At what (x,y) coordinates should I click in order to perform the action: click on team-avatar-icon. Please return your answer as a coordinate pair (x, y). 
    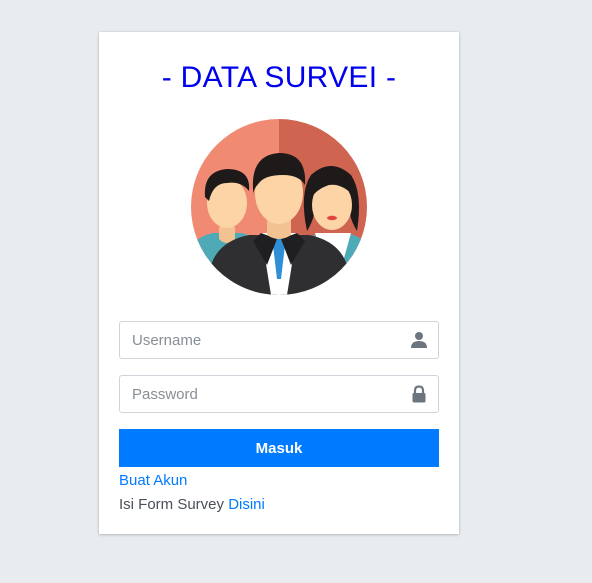
    Looking at the image, I should click on (279, 207).